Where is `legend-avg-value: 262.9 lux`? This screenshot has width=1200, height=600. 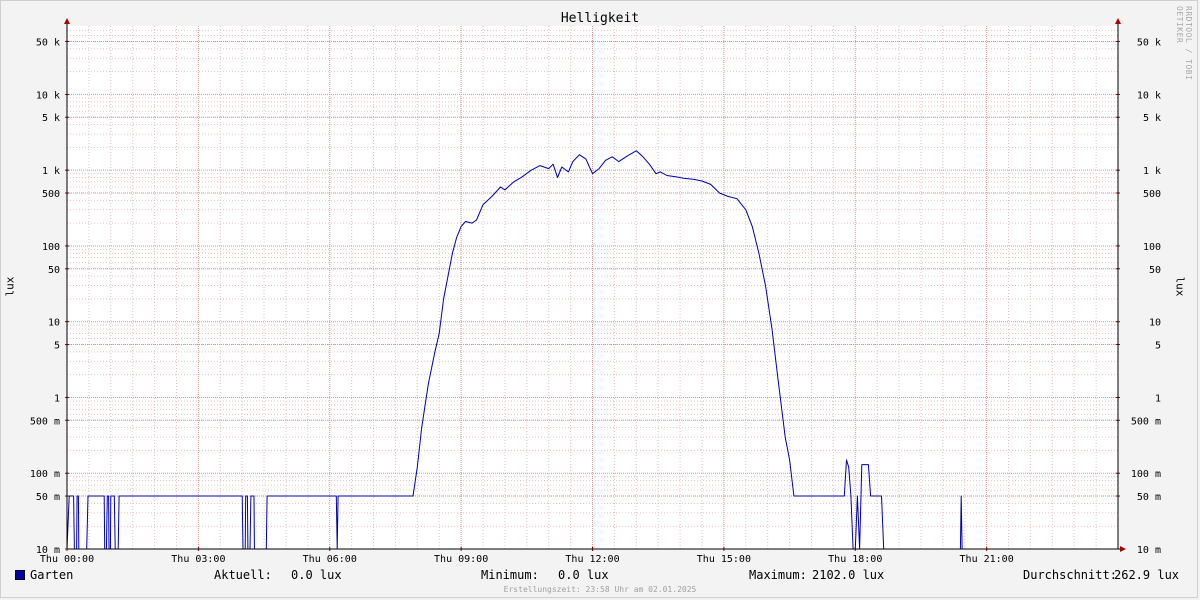
legend-avg-value: 262.9 lux is located at coordinates (1147, 575).